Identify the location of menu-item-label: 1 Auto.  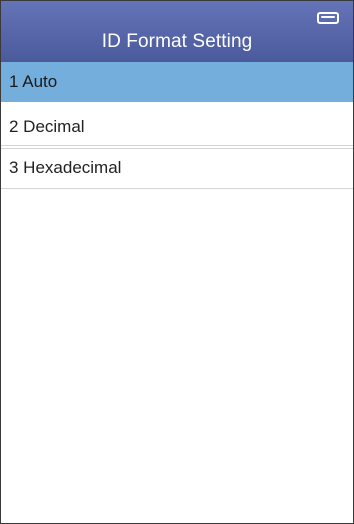
(33, 81).